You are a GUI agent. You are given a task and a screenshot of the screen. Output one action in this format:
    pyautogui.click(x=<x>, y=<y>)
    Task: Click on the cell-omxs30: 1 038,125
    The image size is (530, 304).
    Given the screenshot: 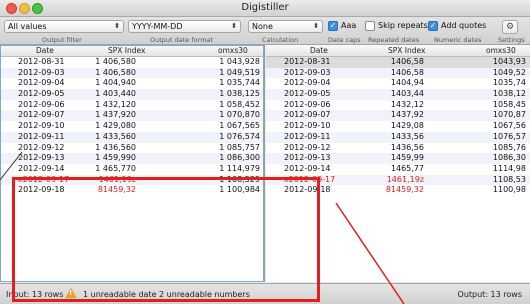 What is the action you would take?
    pyautogui.click(x=239, y=94)
    